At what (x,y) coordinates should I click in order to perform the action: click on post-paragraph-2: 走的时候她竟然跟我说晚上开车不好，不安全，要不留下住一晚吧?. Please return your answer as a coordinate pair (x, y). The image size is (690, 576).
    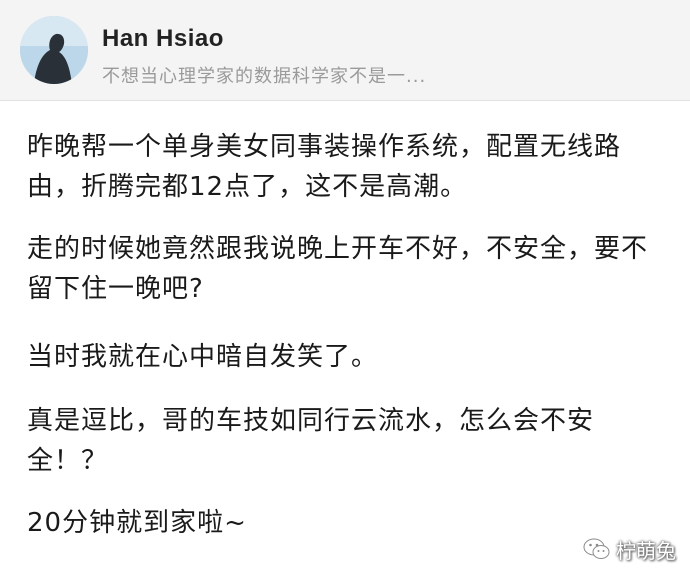
    Looking at the image, I should click on (338, 269).